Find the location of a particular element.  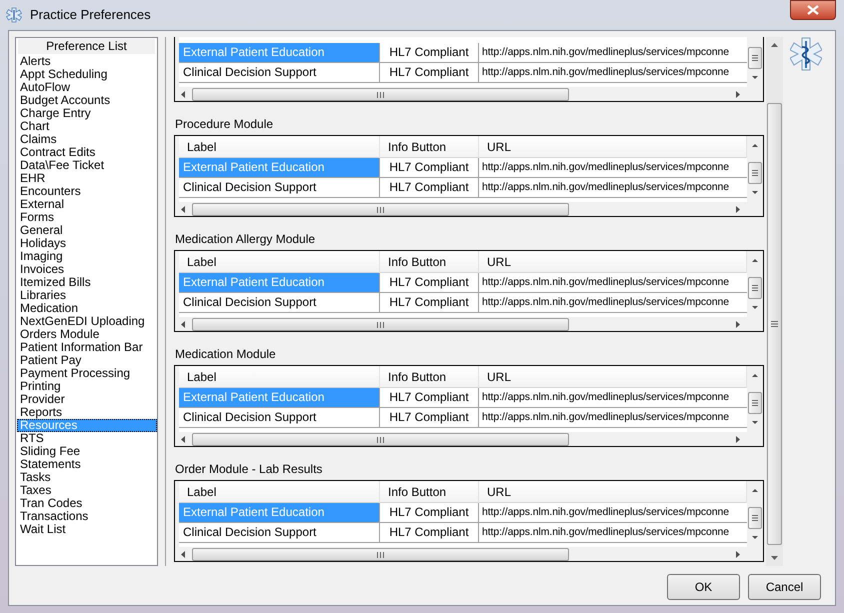

list-item: Tasks is located at coordinates (87, 477).